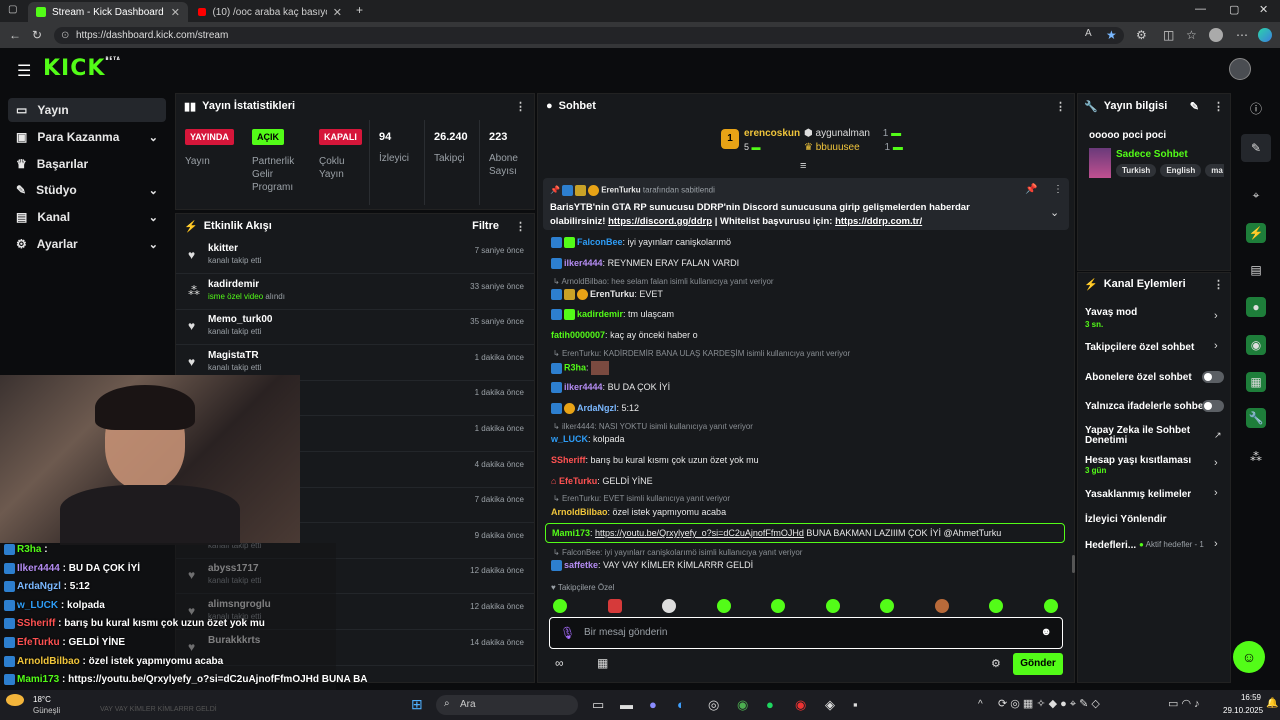  I want to click on tab-kick-dashboard: Stream - Kick Dashboard ✕, so click(108, 12).